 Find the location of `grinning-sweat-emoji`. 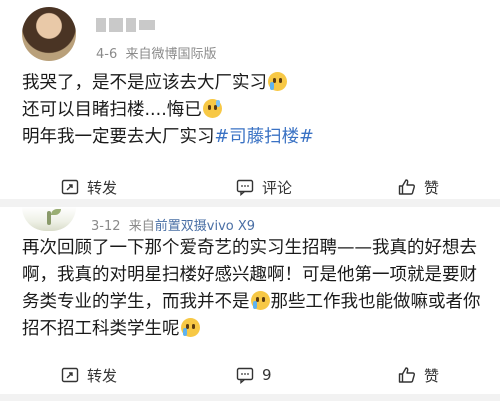

grinning-sweat-emoji is located at coordinates (212, 108).